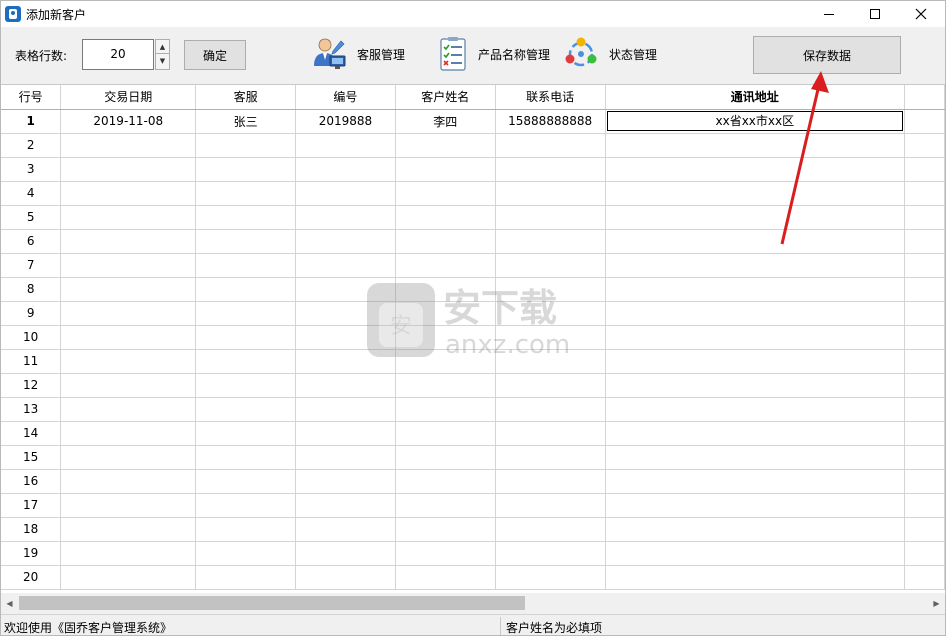  Describe the element at coordinates (829, 14) in the screenshot. I see `minimize-button` at that location.